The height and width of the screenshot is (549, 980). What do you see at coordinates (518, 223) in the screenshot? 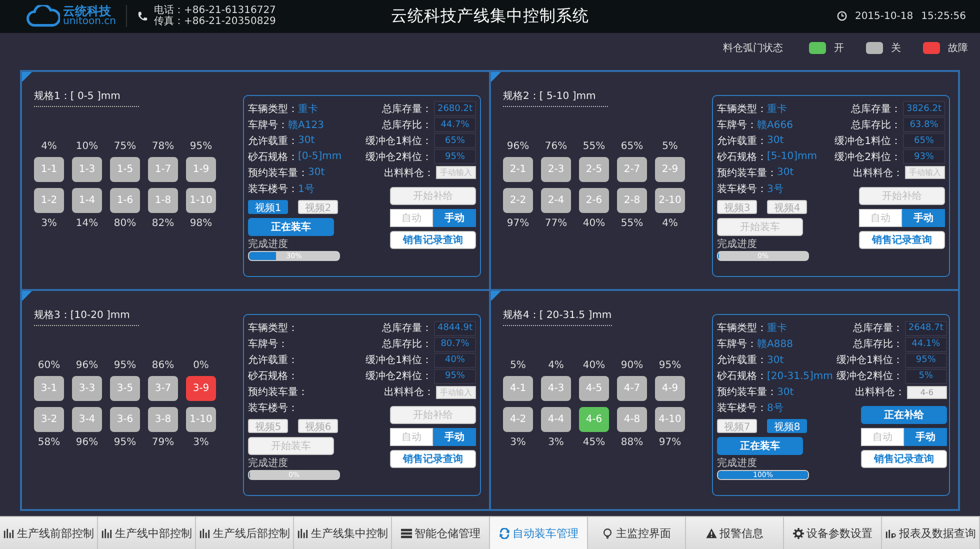
I see `bin-level-text: 97%` at bounding box center [518, 223].